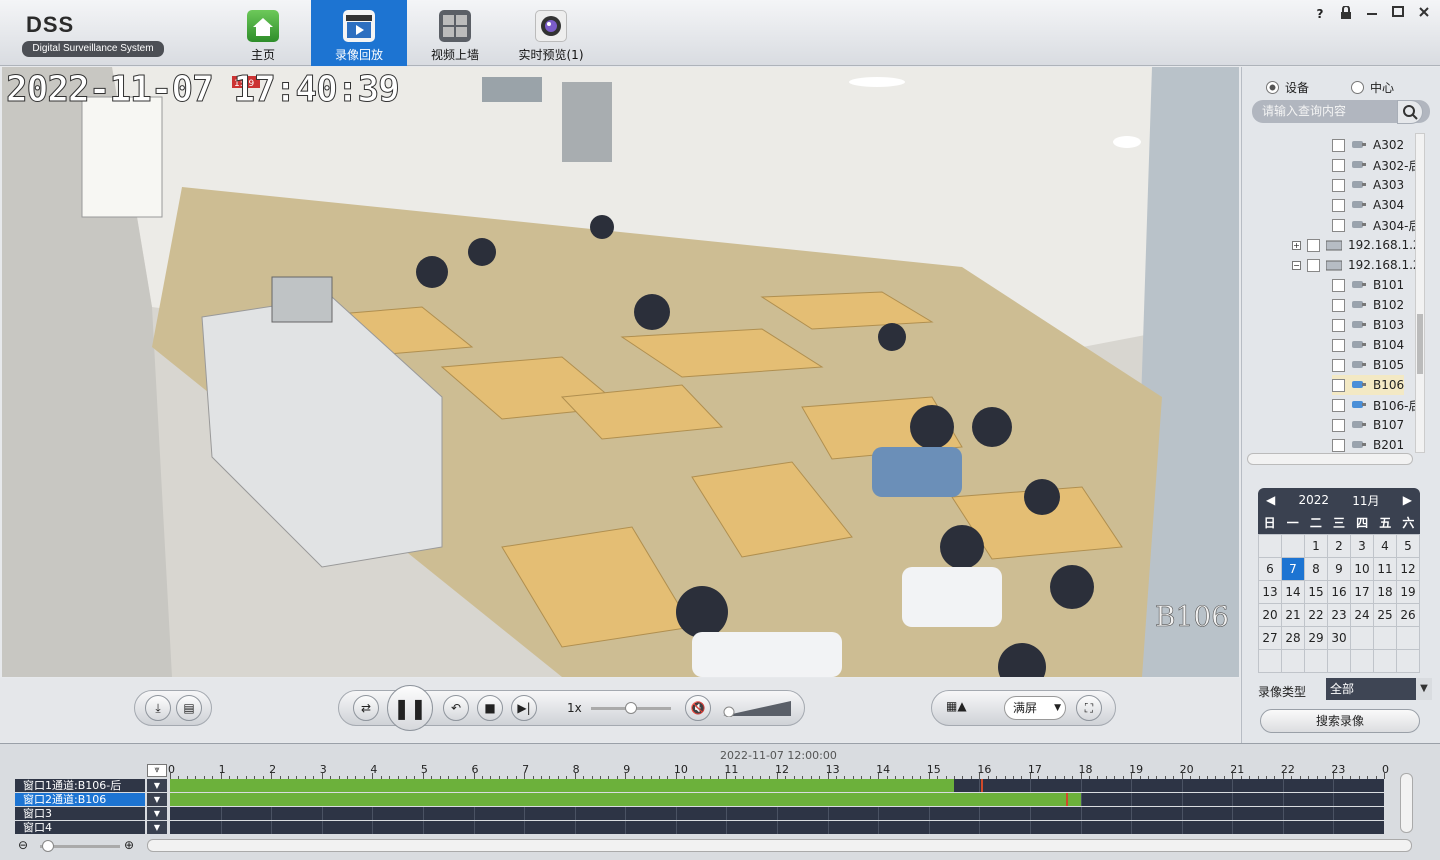  What do you see at coordinates (490, 708) in the screenshot?
I see `stop-button: ■` at bounding box center [490, 708].